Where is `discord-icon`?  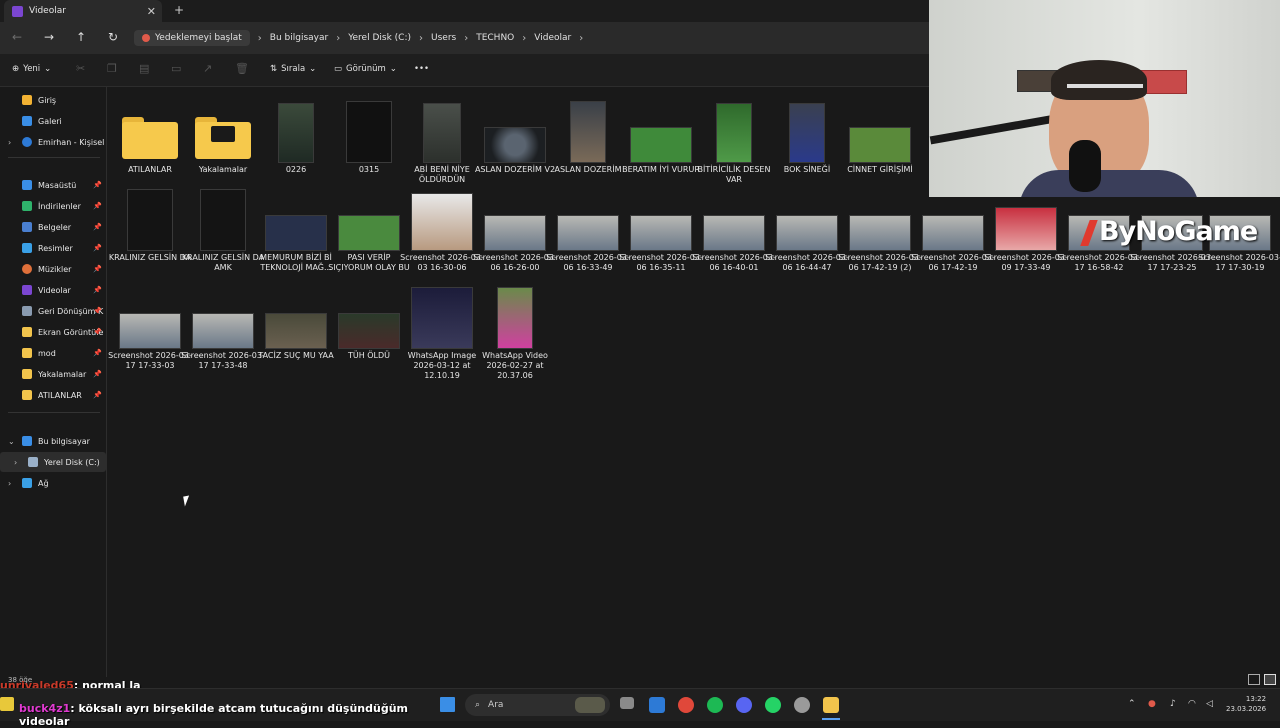
discord-icon is located at coordinates (744, 705).